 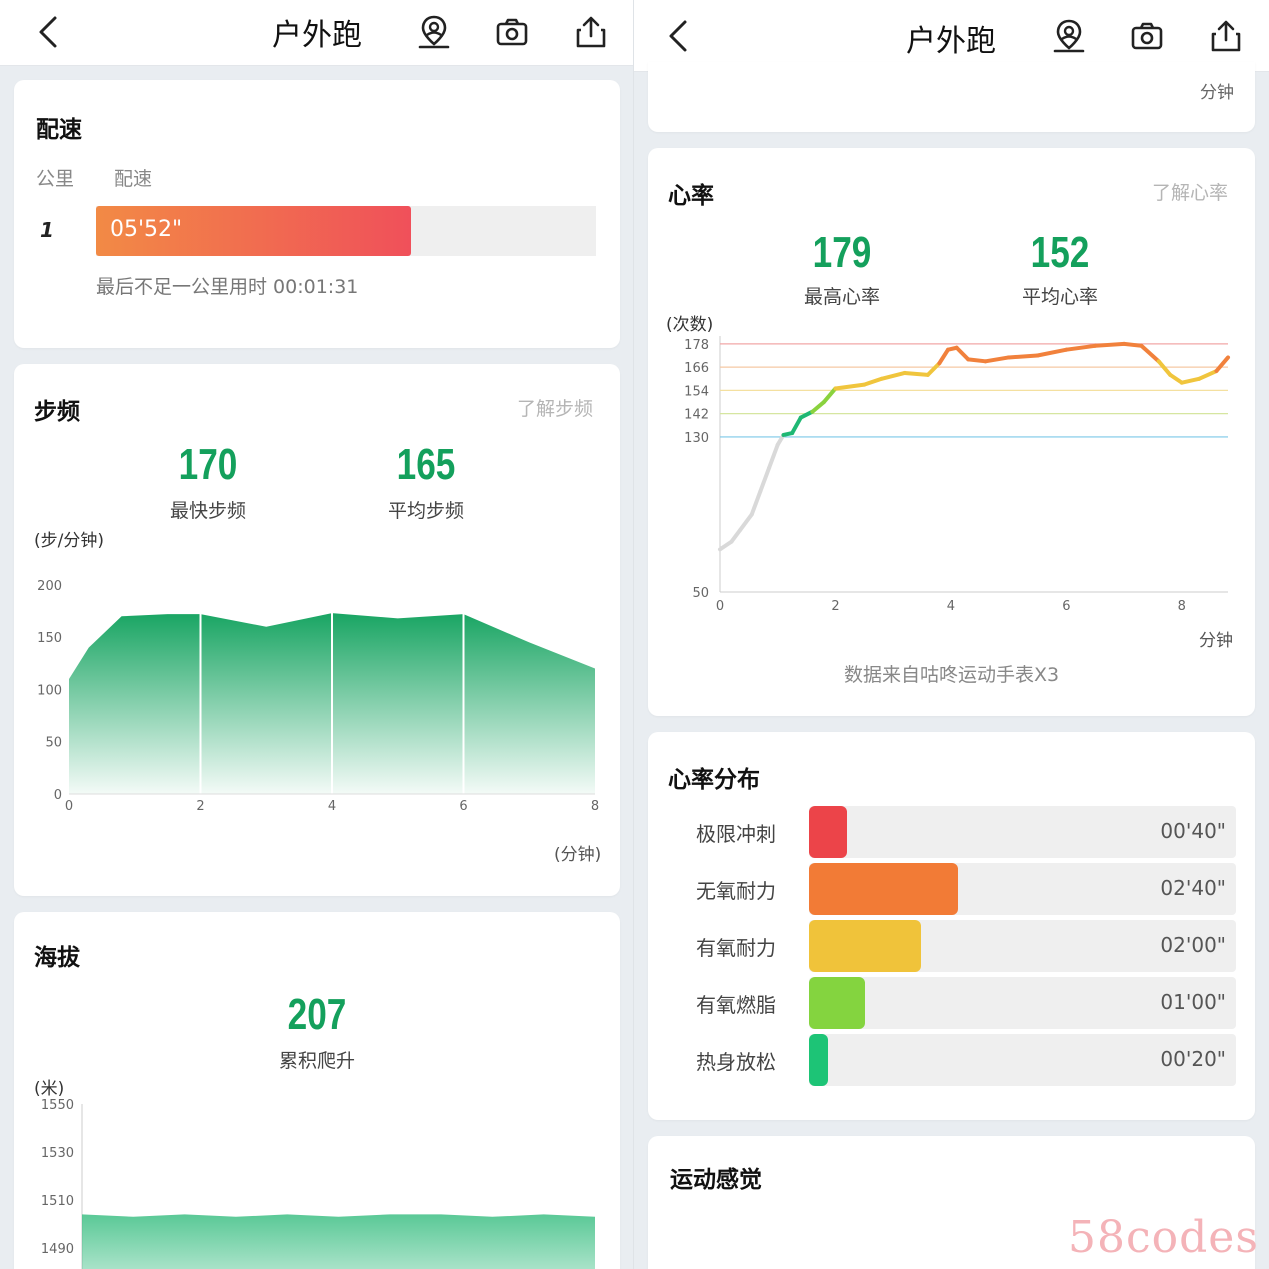 I want to click on max-cadence-label: 最快步频, so click(x=207, y=511).